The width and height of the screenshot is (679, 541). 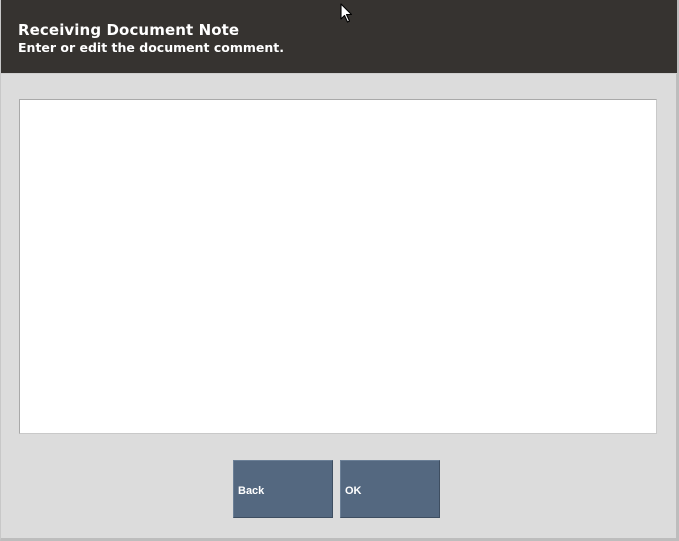 What do you see at coordinates (129, 30) in the screenshot?
I see `page-title: Receiving Document Note` at bounding box center [129, 30].